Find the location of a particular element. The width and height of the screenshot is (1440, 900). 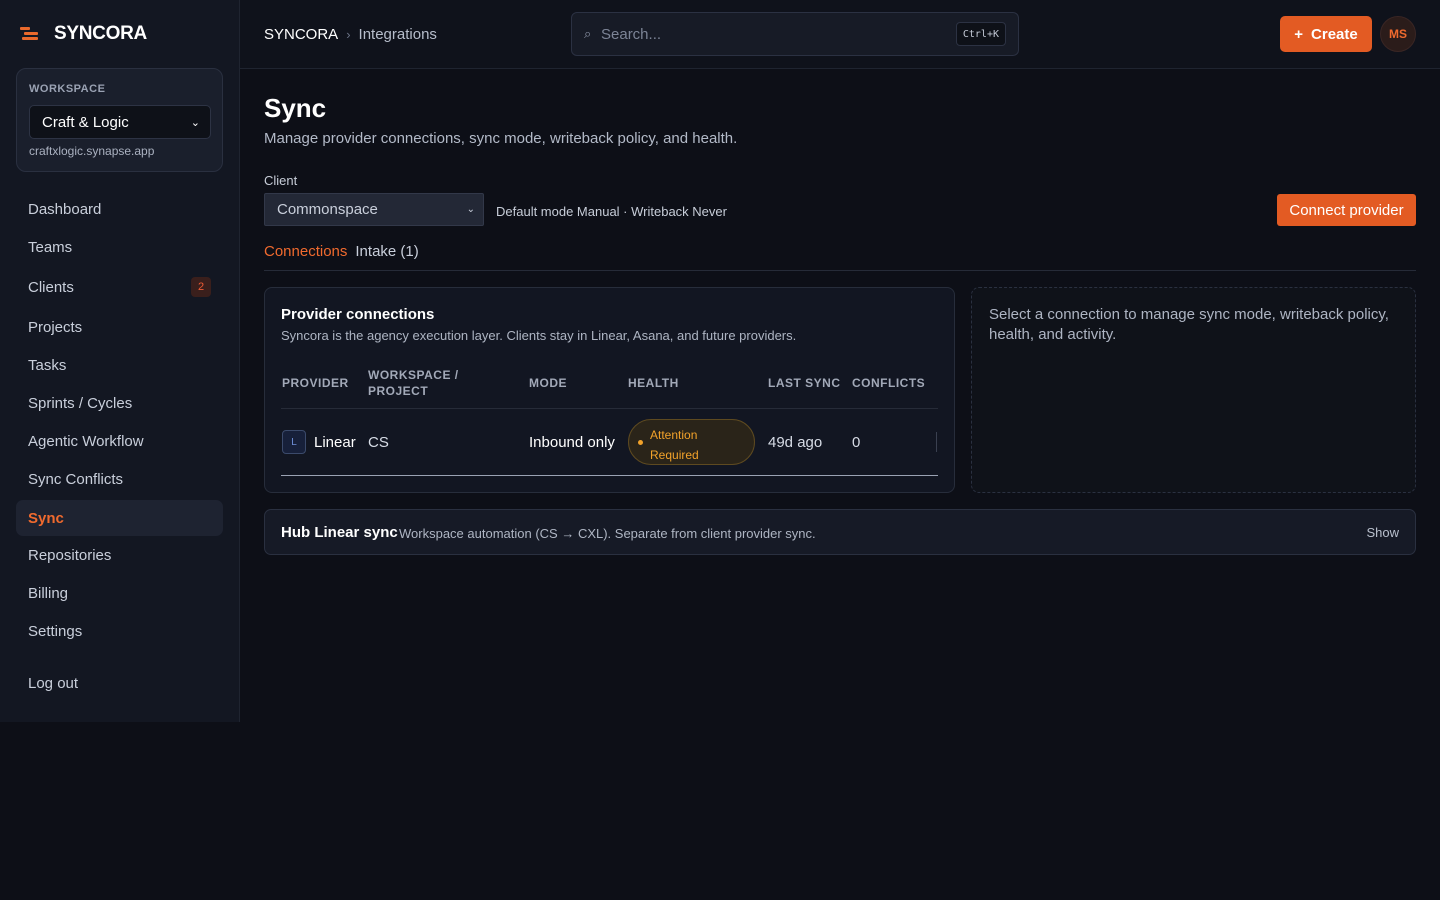

hub-show-toggle: Show is located at coordinates (1382, 532).